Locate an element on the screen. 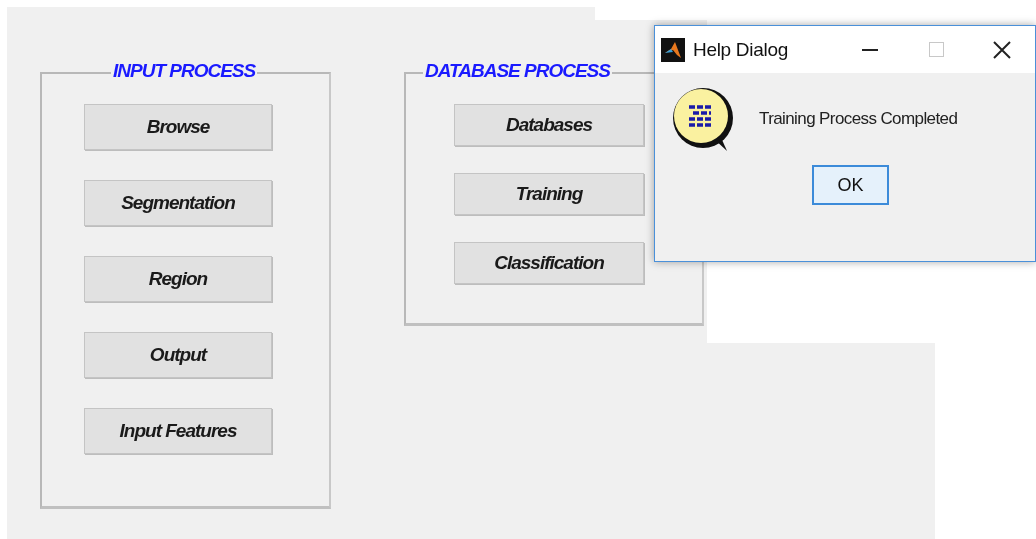 This screenshot has width=1036, height=539. action-button: Browse is located at coordinates (178, 127).